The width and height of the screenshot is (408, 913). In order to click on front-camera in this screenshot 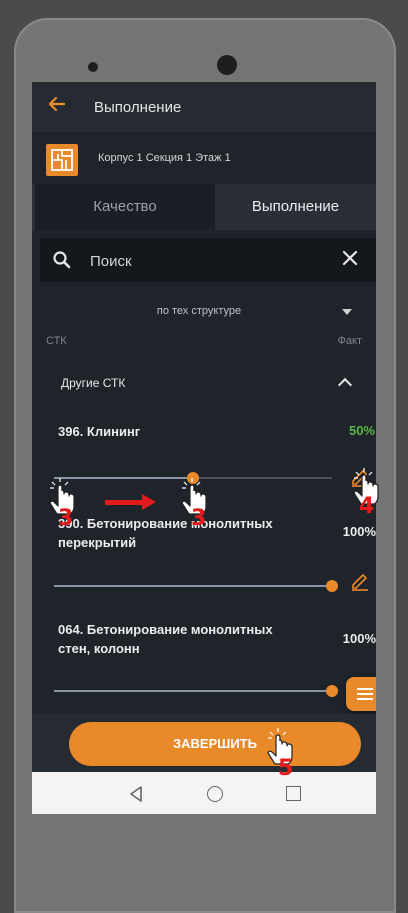, I will do `click(227, 65)`.